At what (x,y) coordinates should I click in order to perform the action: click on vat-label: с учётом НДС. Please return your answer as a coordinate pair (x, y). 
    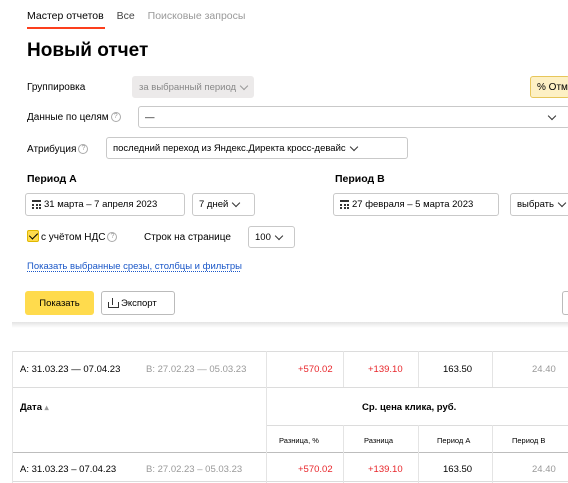
    Looking at the image, I should click on (73, 237).